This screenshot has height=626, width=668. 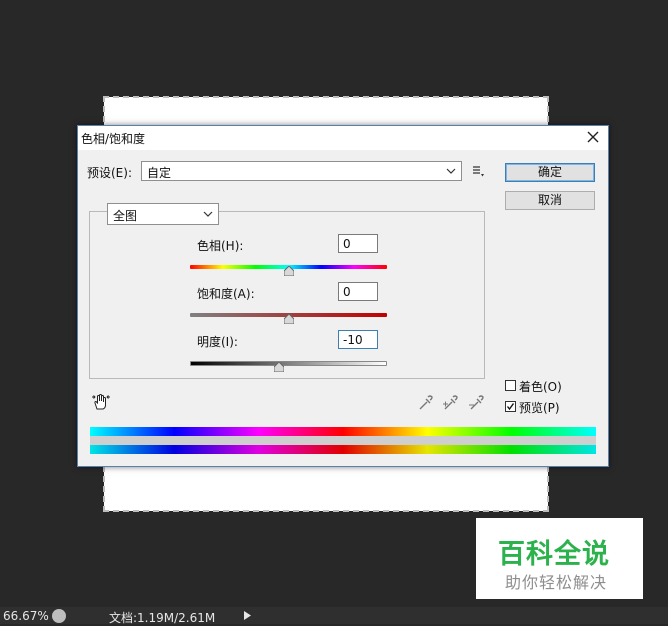 I want to click on channel-value: 全图, so click(x=125, y=216).